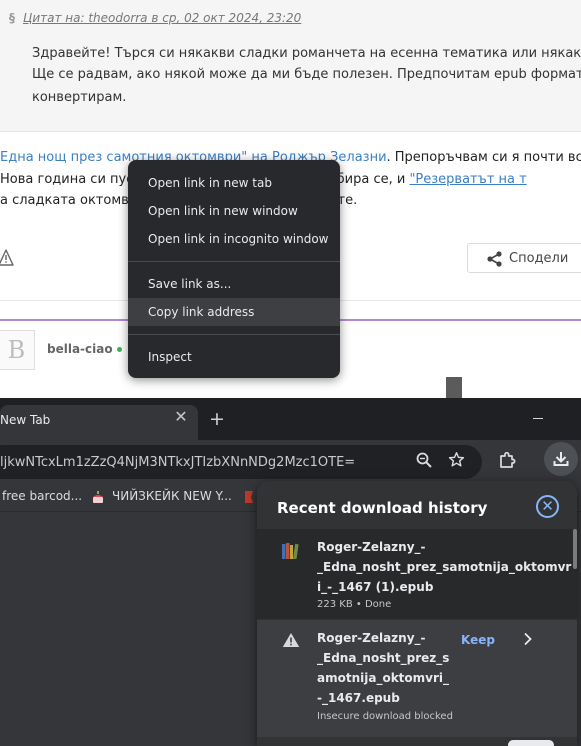 This screenshot has width=581, height=746. Describe the element at coordinates (25, 420) in the screenshot. I see `tab-title: New Tab` at that location.